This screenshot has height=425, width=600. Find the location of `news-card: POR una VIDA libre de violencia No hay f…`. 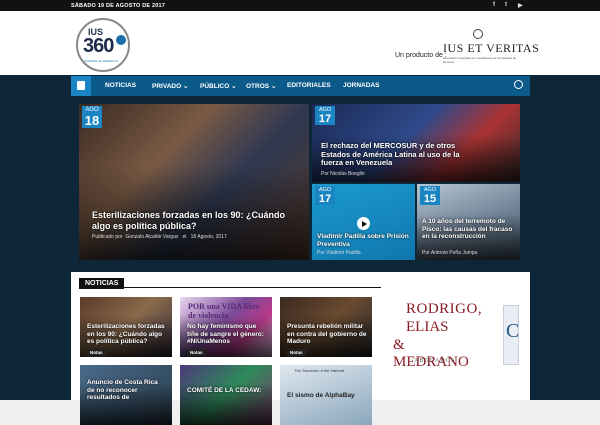

news-card: POR una VIDA libre de violencia No hay f… is located at coordinates (226, 327).